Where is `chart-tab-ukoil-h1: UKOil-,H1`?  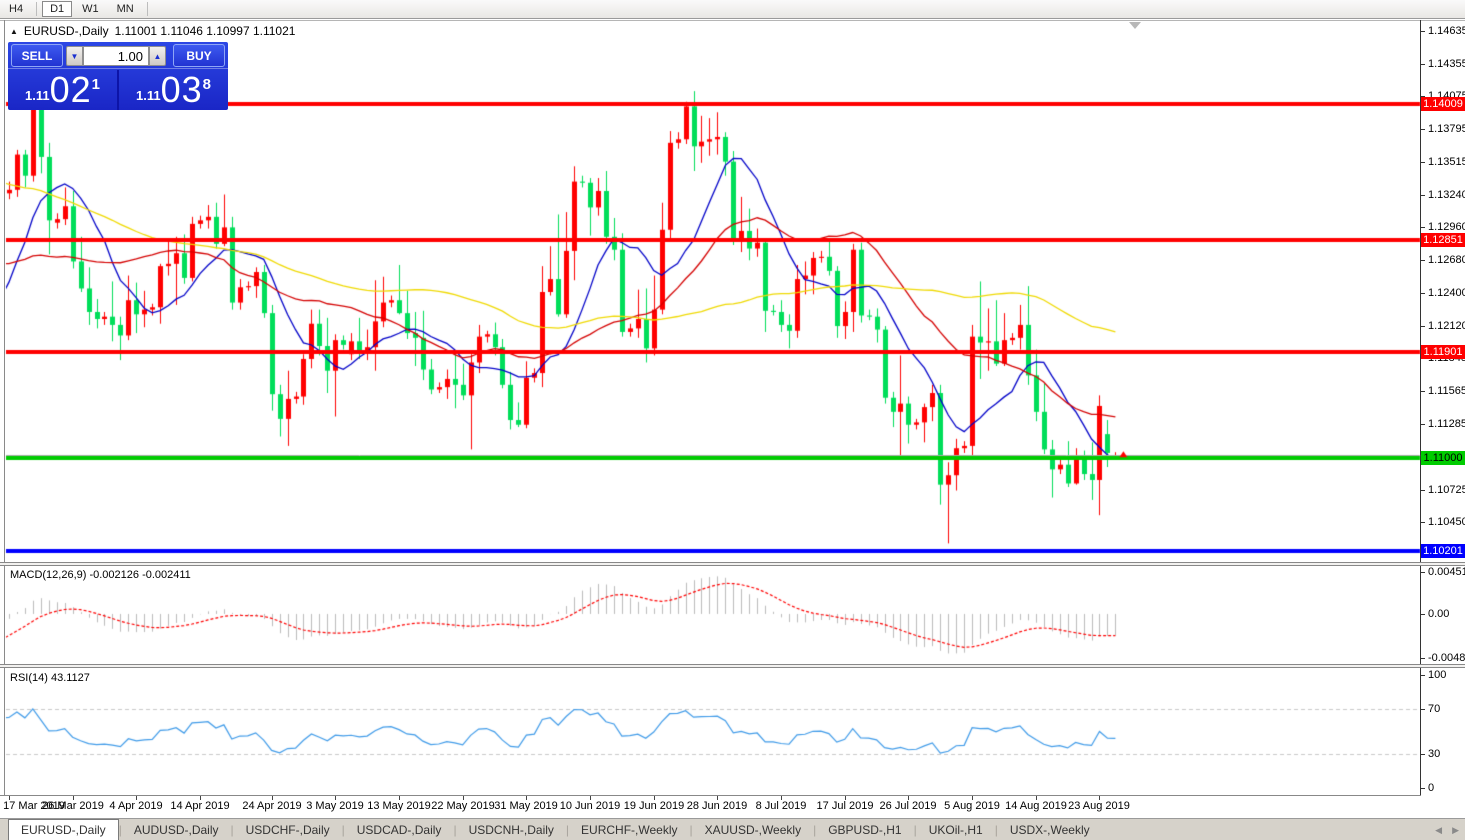 chart-tab-ukoil-h1: UKOil-,H1 is located at coordinates (956, 829).